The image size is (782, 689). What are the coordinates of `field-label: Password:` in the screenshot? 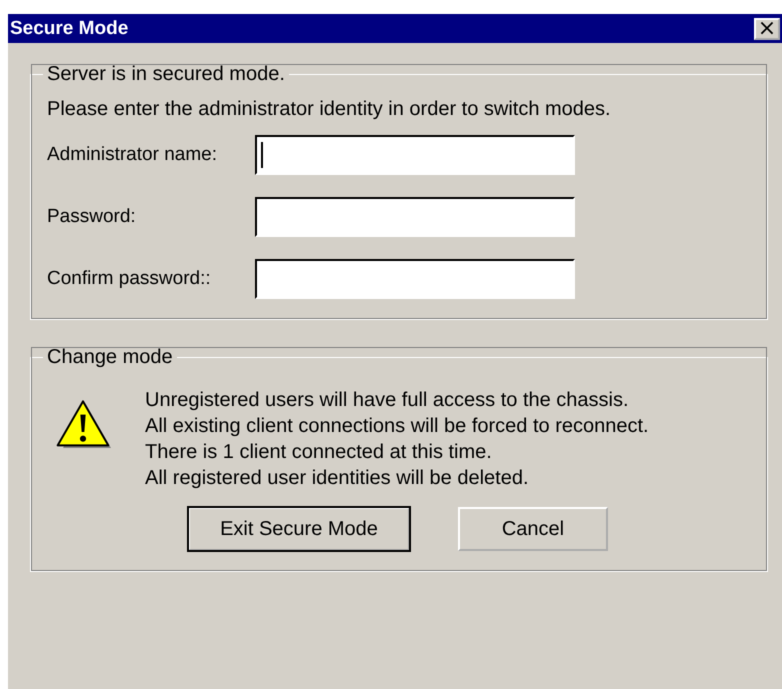 It's located at (92, 217).